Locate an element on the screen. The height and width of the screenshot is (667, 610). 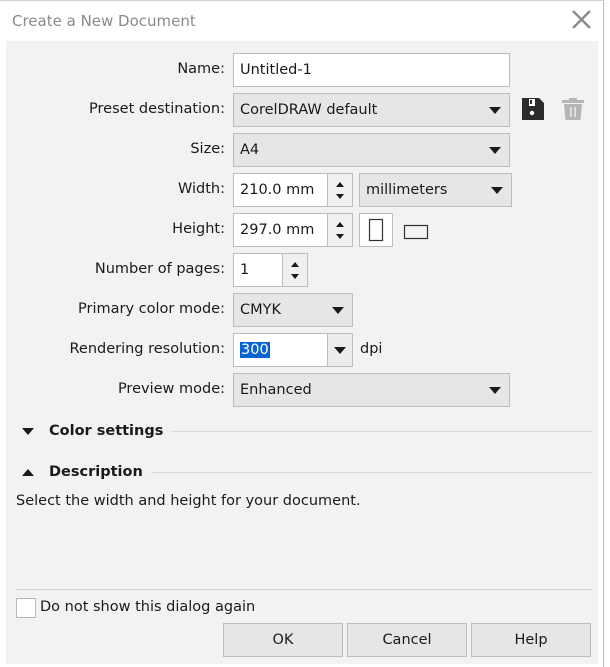
portrait-orientation-icon is located at coordinates (376, 230).